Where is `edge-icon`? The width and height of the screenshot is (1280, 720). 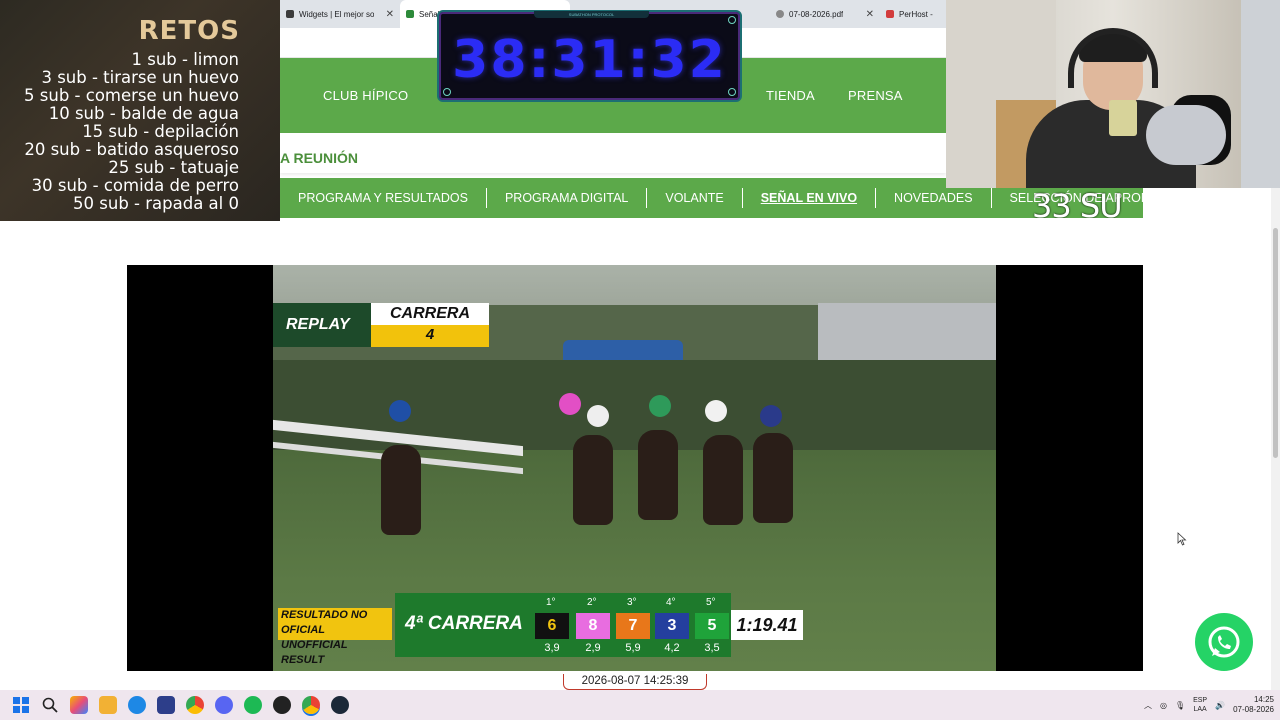
edge-icon is located at coordinates (137, 705).